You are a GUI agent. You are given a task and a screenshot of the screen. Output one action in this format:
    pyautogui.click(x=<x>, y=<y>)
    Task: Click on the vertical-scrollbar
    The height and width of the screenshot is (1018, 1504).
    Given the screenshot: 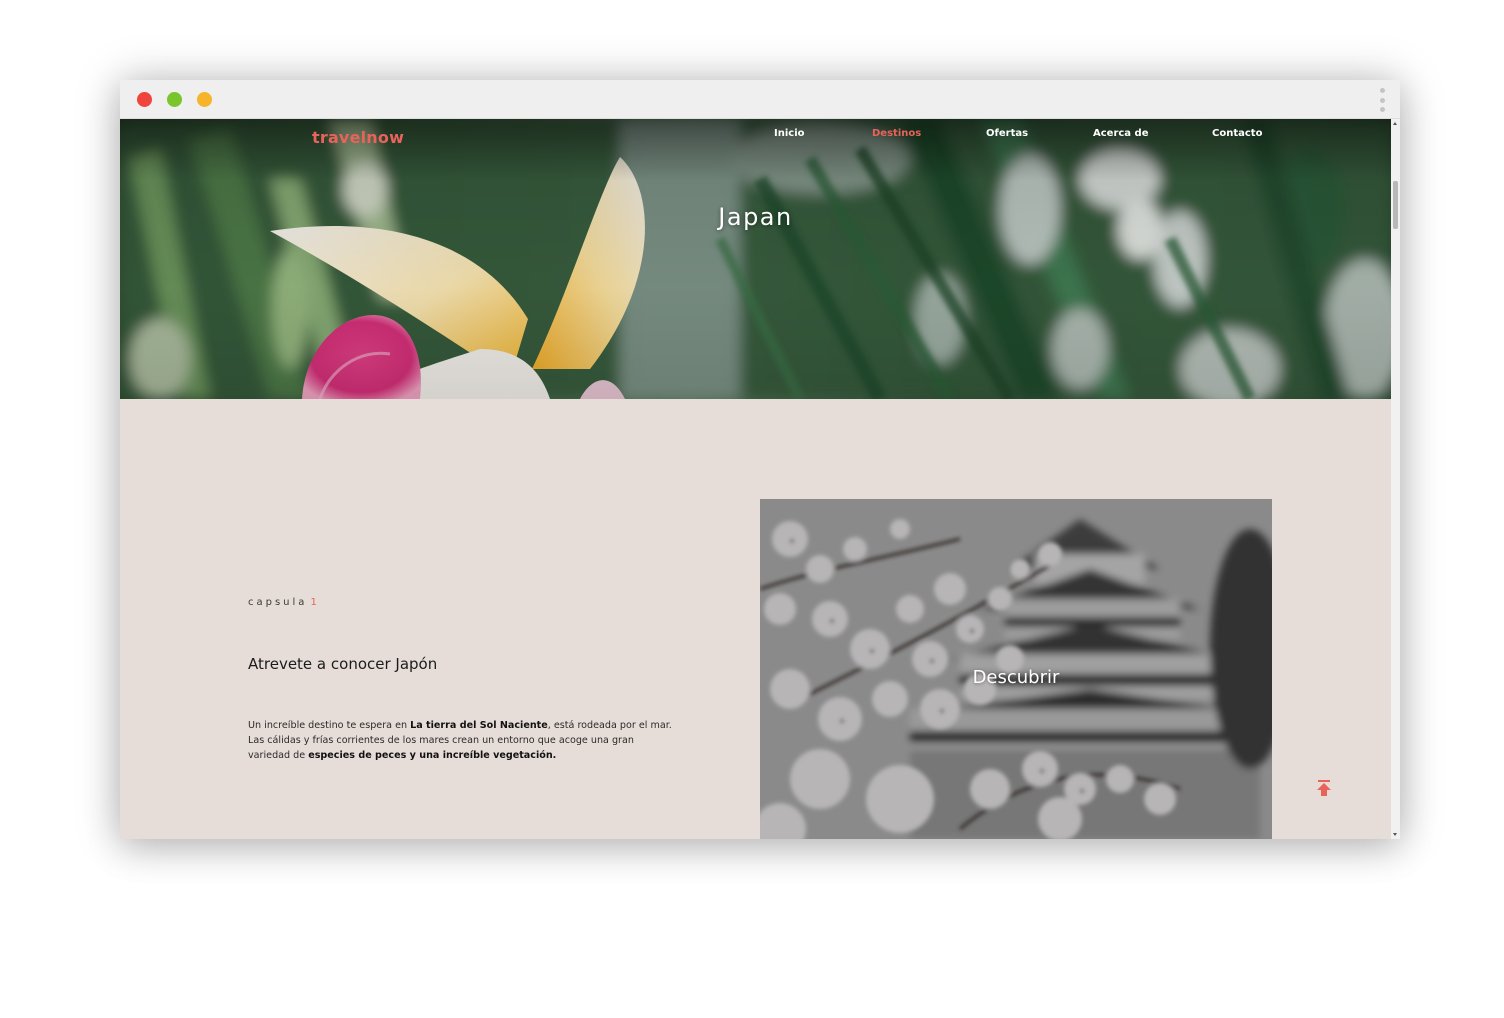 What is the action you would take?
    pyautogui.click(x=1395, y=479)
    